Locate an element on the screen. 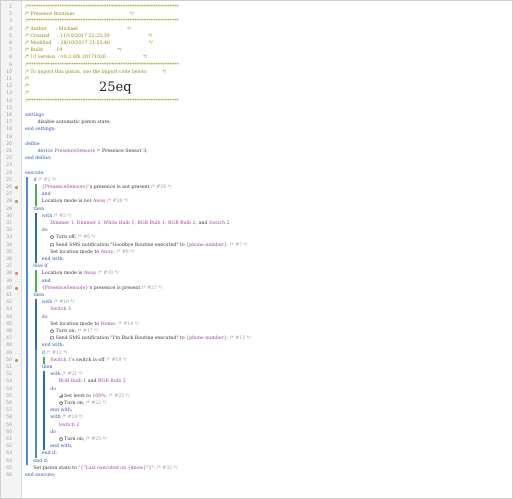 This screenshot has width=513, height=499. line-number: 15 is located at coordinates (9, 108).